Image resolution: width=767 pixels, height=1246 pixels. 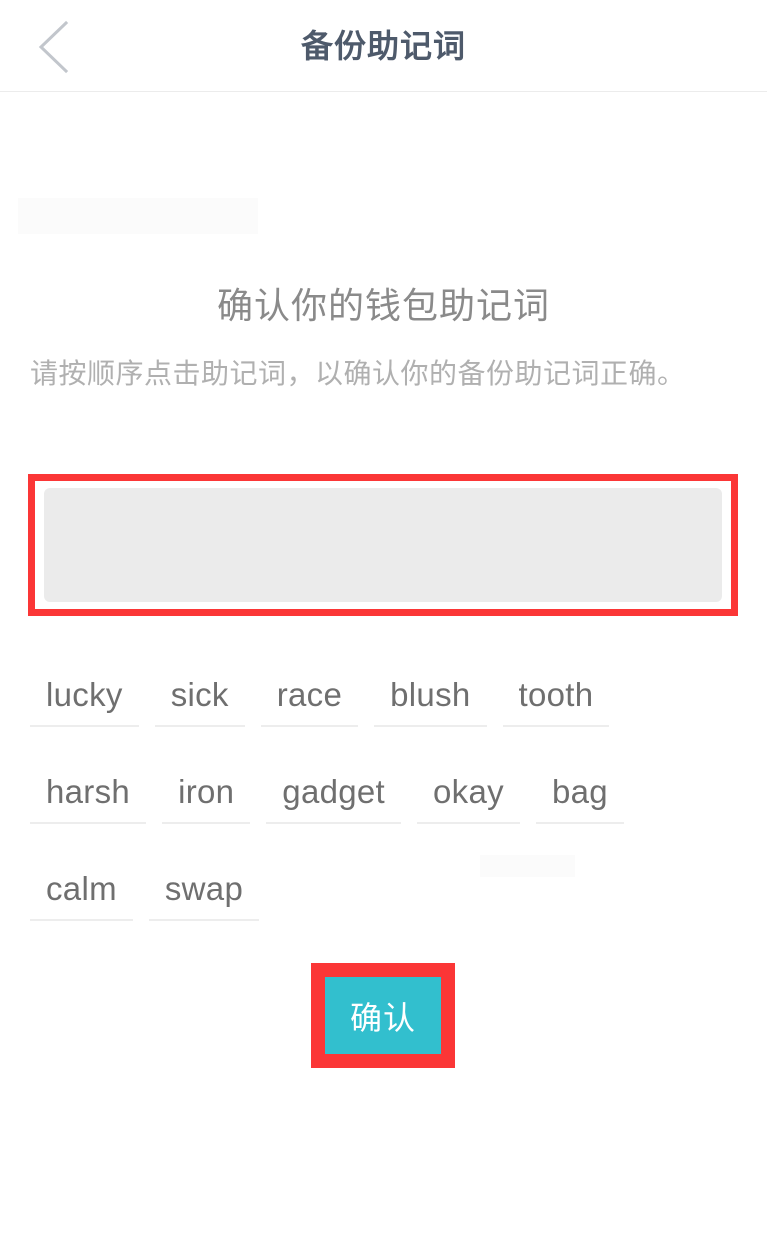 I want to click on background-artifact, so click(x=138, y=216).